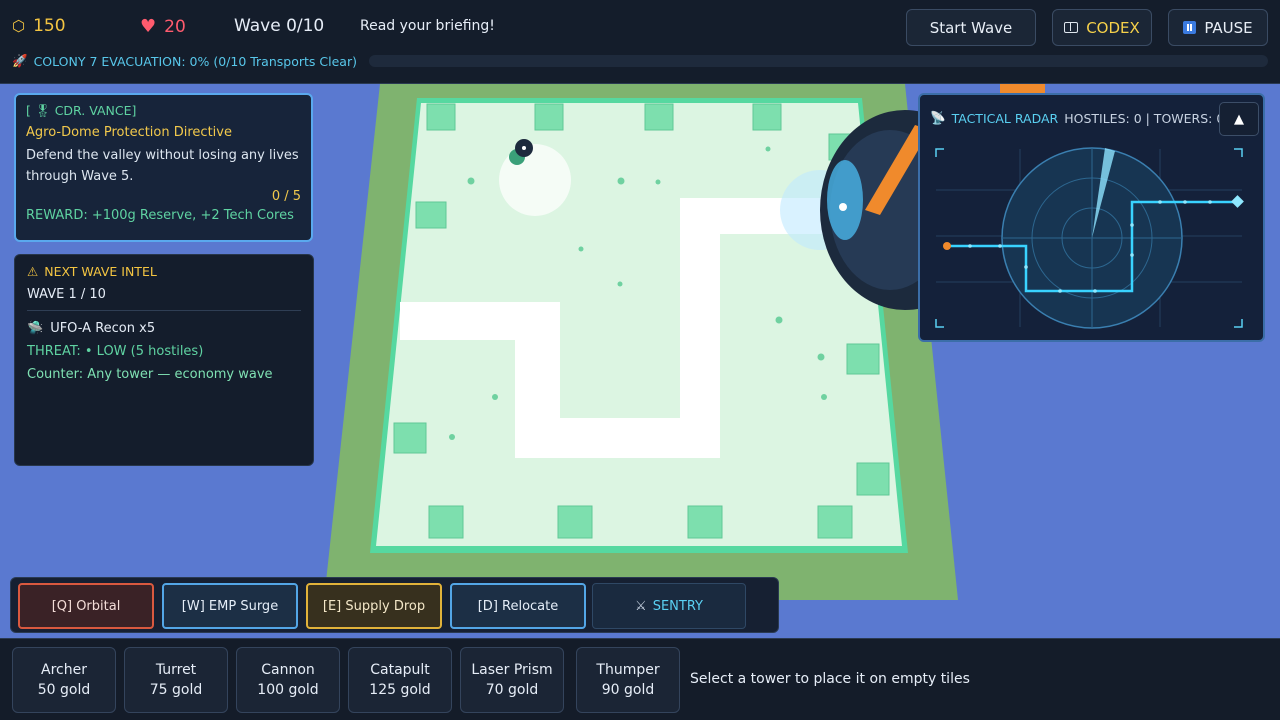 Image resolution: width=1280 pixels, height=720 pixels. What do you see at coordinates (64, 690) in the screenshot?
I see `tower-cost: 50 gold` at bounding box center [64, 690].